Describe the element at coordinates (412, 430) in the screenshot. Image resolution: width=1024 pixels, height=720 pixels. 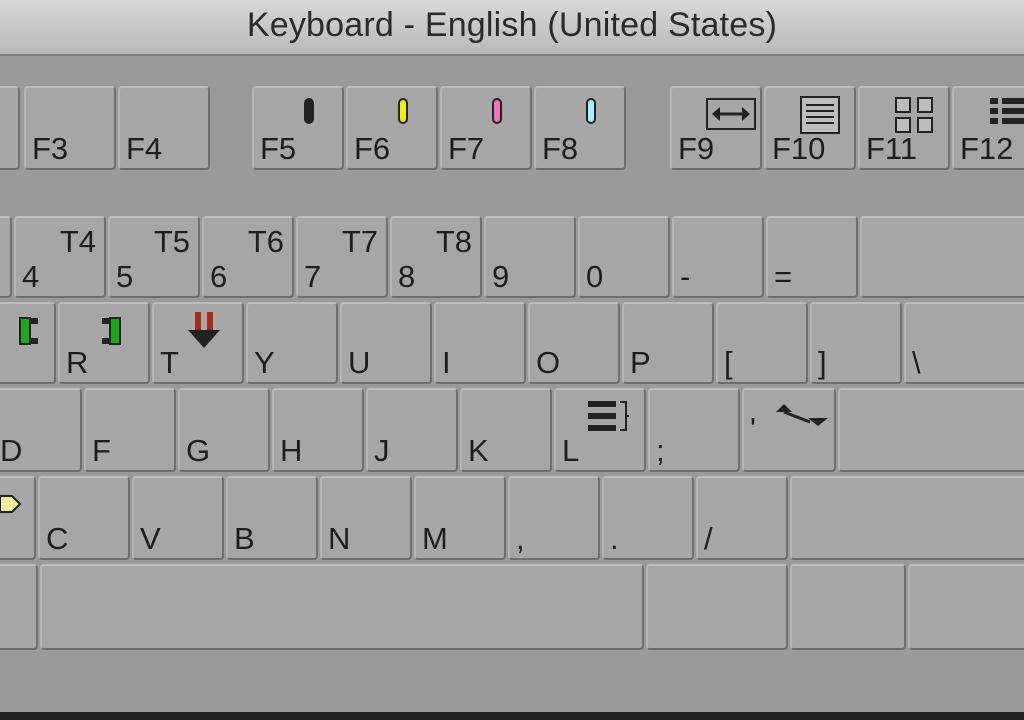
I see `key-j: J` at that location.